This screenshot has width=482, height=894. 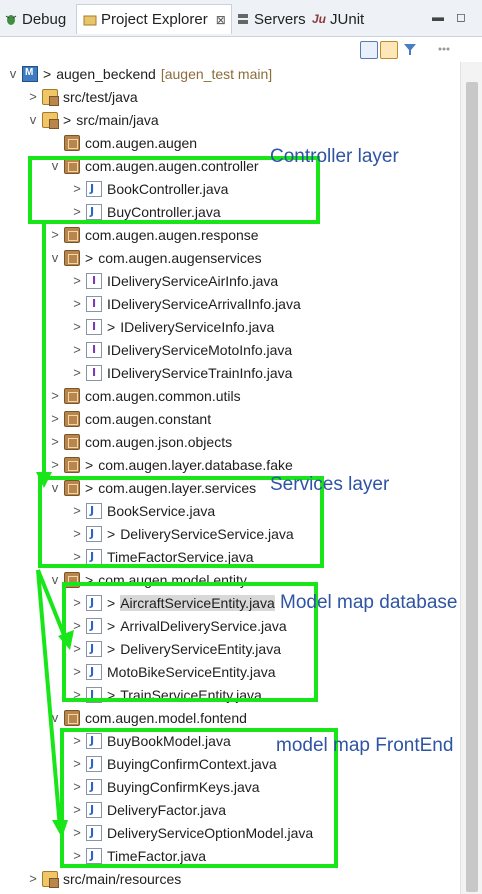 I want to click on annotation-label: Model map database, so click(x=369, y=602).